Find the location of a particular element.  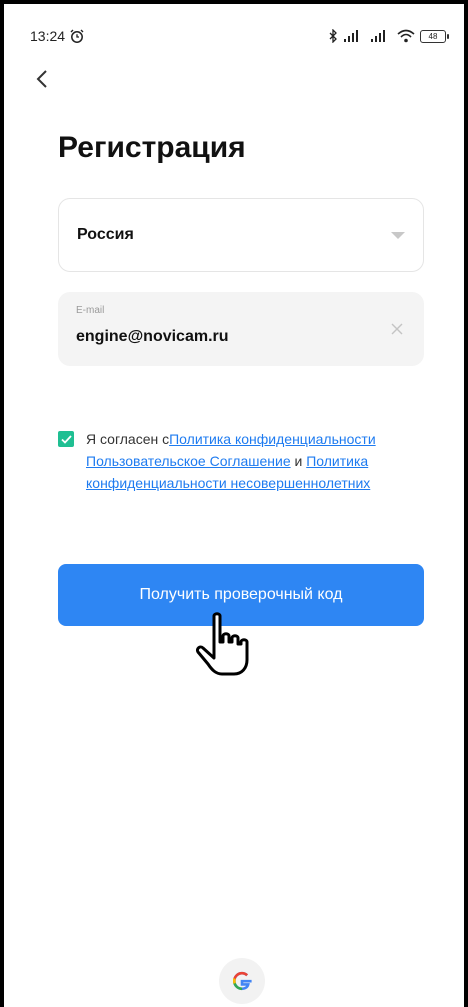

google-icon is located at coordinates (242, 981).